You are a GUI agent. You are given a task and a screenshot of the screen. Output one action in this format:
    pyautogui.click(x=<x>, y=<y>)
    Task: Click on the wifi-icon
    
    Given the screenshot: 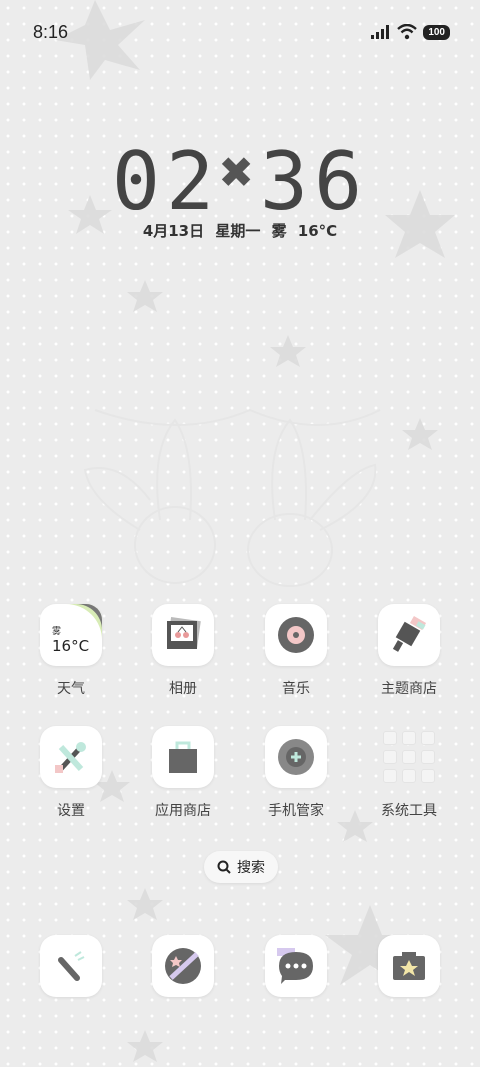 What is the action you would take?
    pyautogui.click(x=407, y=32)
    